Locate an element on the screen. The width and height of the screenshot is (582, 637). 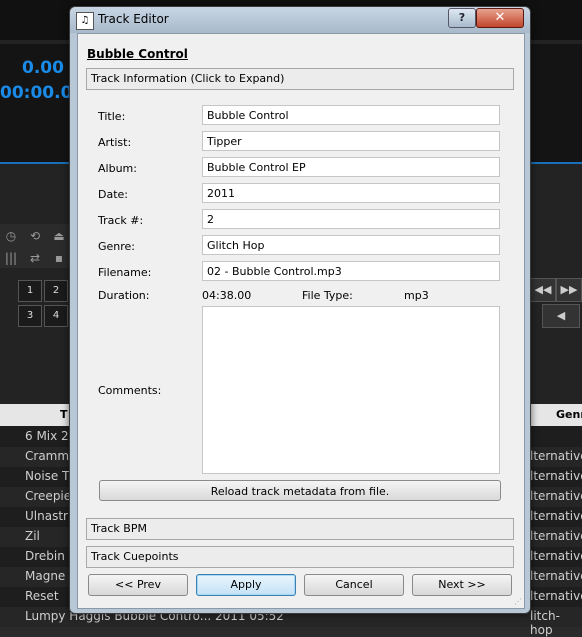
list-item-title: Reset is located at coordinates (42, 596).